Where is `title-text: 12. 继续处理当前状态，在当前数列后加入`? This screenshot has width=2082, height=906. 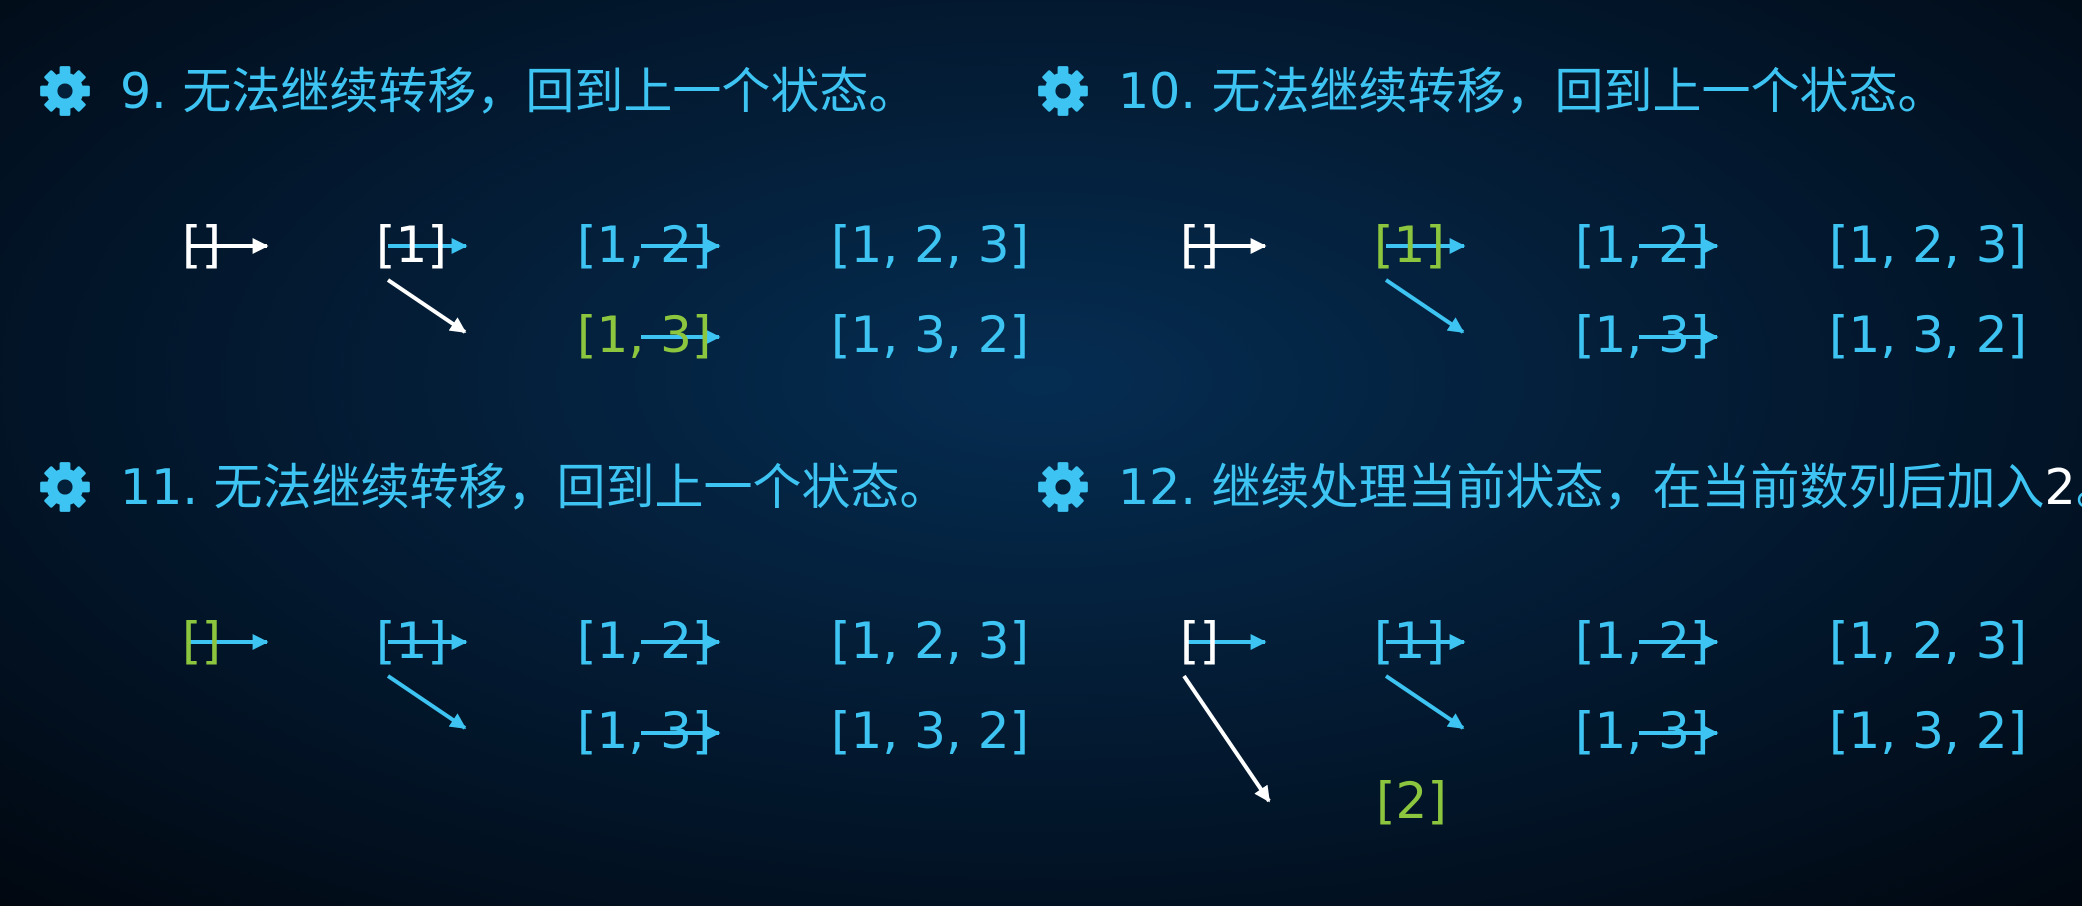 title-text: 12. 继续处理当前状态，在当前数列后加入 is located at coordinates (1581, 487).